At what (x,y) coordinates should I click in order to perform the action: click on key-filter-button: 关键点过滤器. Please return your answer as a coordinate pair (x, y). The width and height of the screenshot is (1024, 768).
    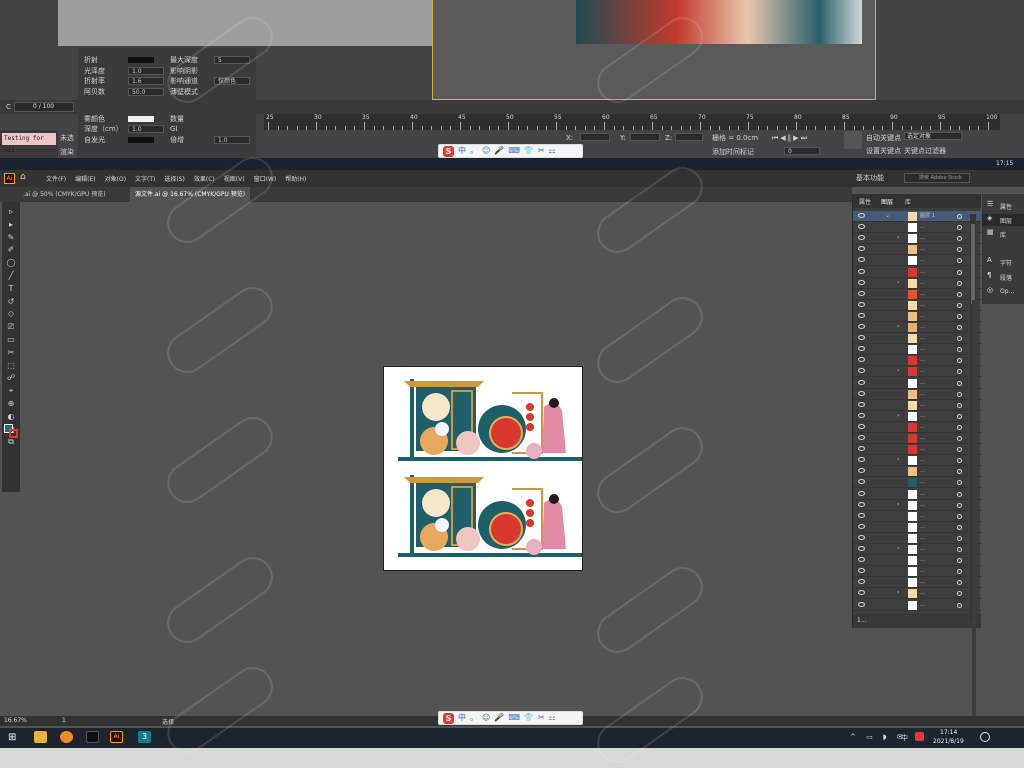
    Looking at the image, I should click on (925, 151).